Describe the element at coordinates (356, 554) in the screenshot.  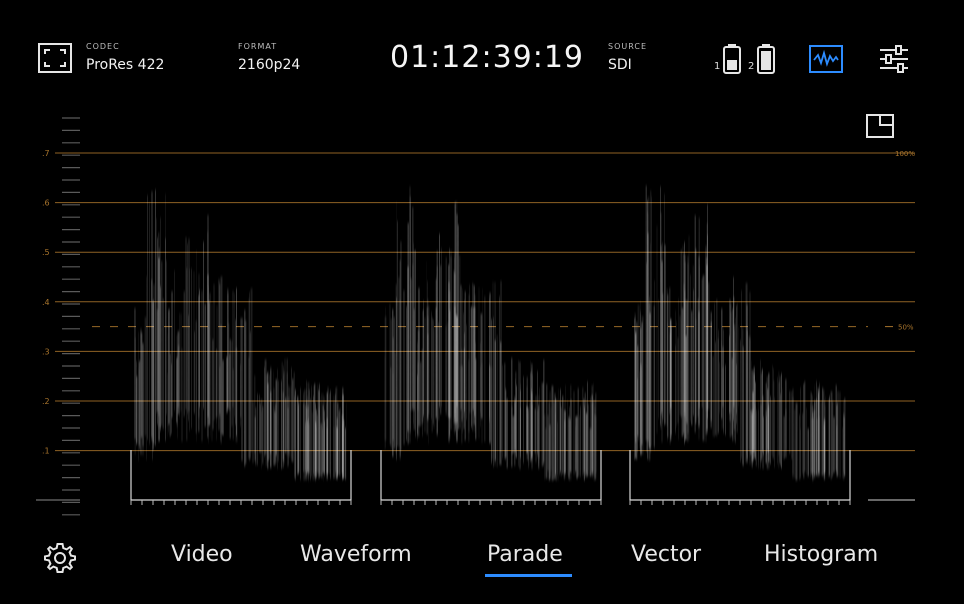
I see `tab-waveform: Waveform` at that location.